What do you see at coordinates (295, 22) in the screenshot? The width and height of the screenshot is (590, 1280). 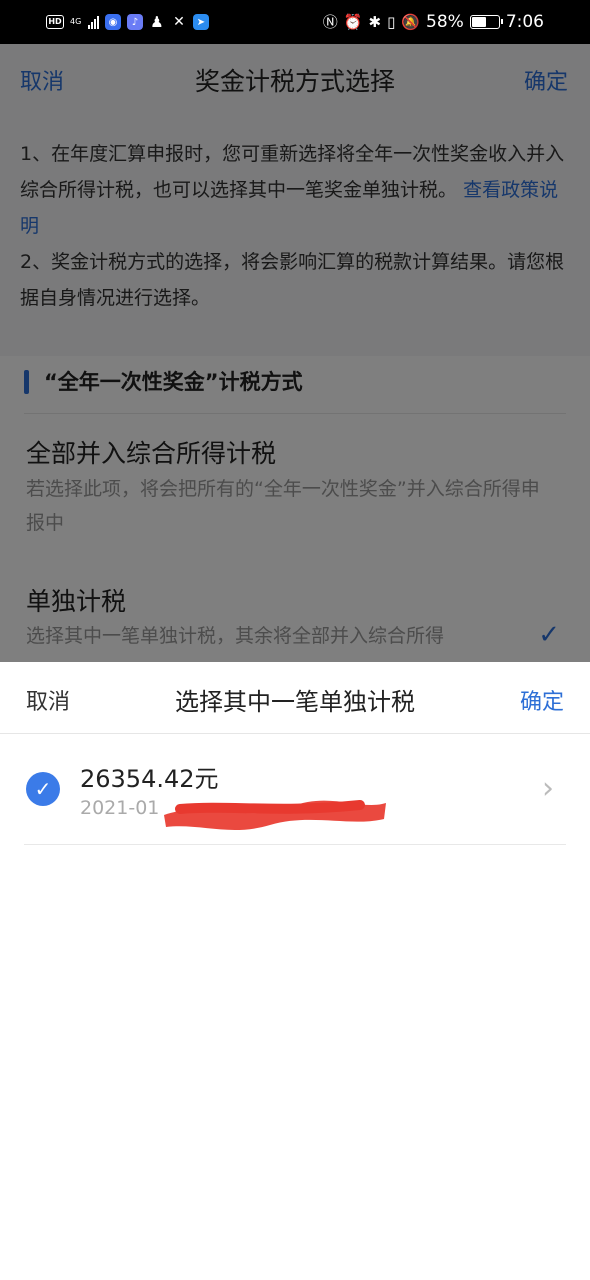 I see `status-bar: HD 4G ◉ ♪ ♟ ✕ ➤ Ⓝ ⏰ ✱ ▯ 🔕 58% 7:06` at bounding box center [295, 22].